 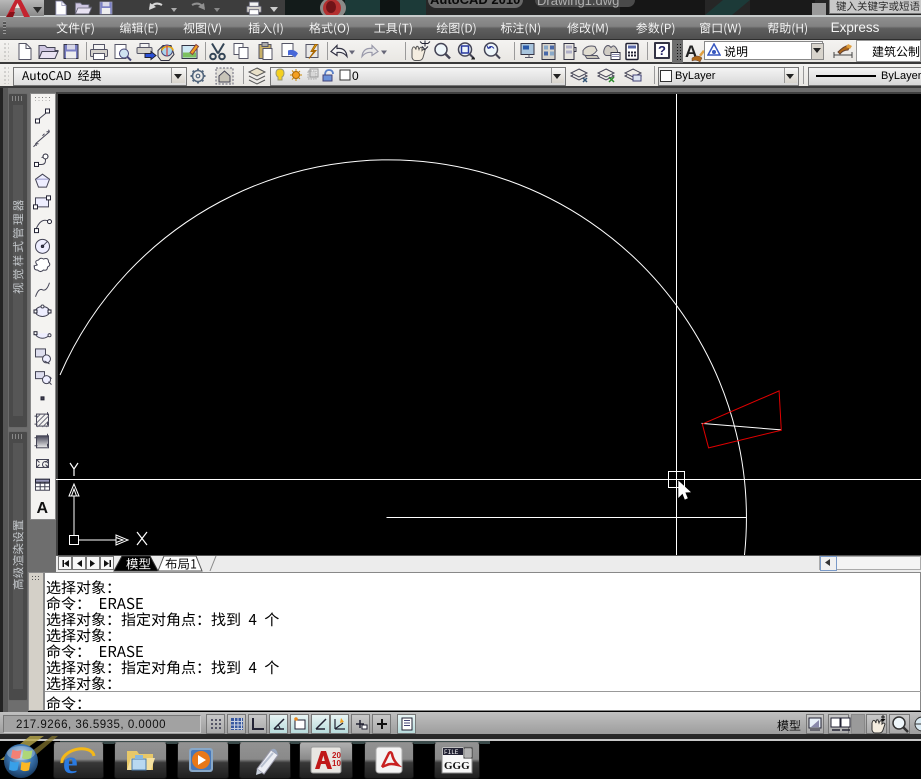 I want to click on svg-text: 10, so click(x=336, y=763).